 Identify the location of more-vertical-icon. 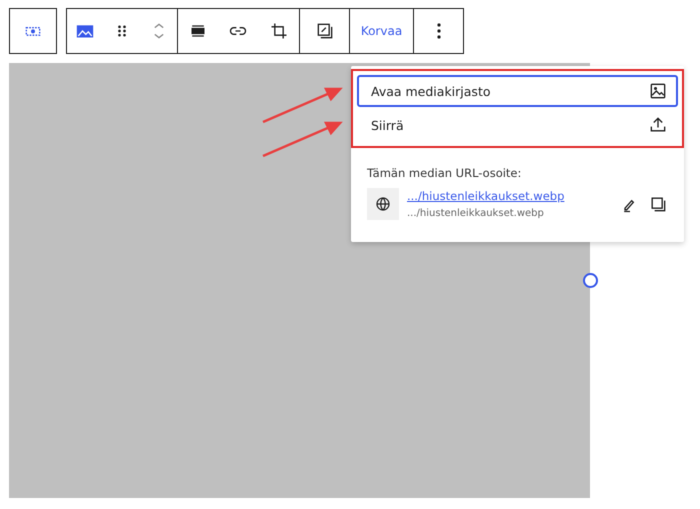
(438, 31).